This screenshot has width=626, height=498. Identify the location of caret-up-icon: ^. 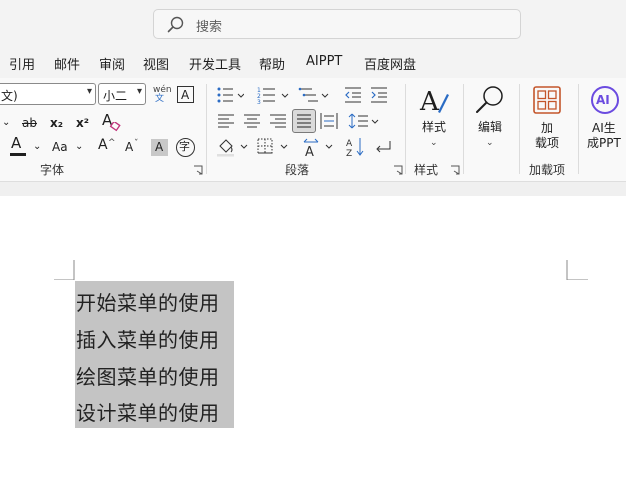
(112, 143).